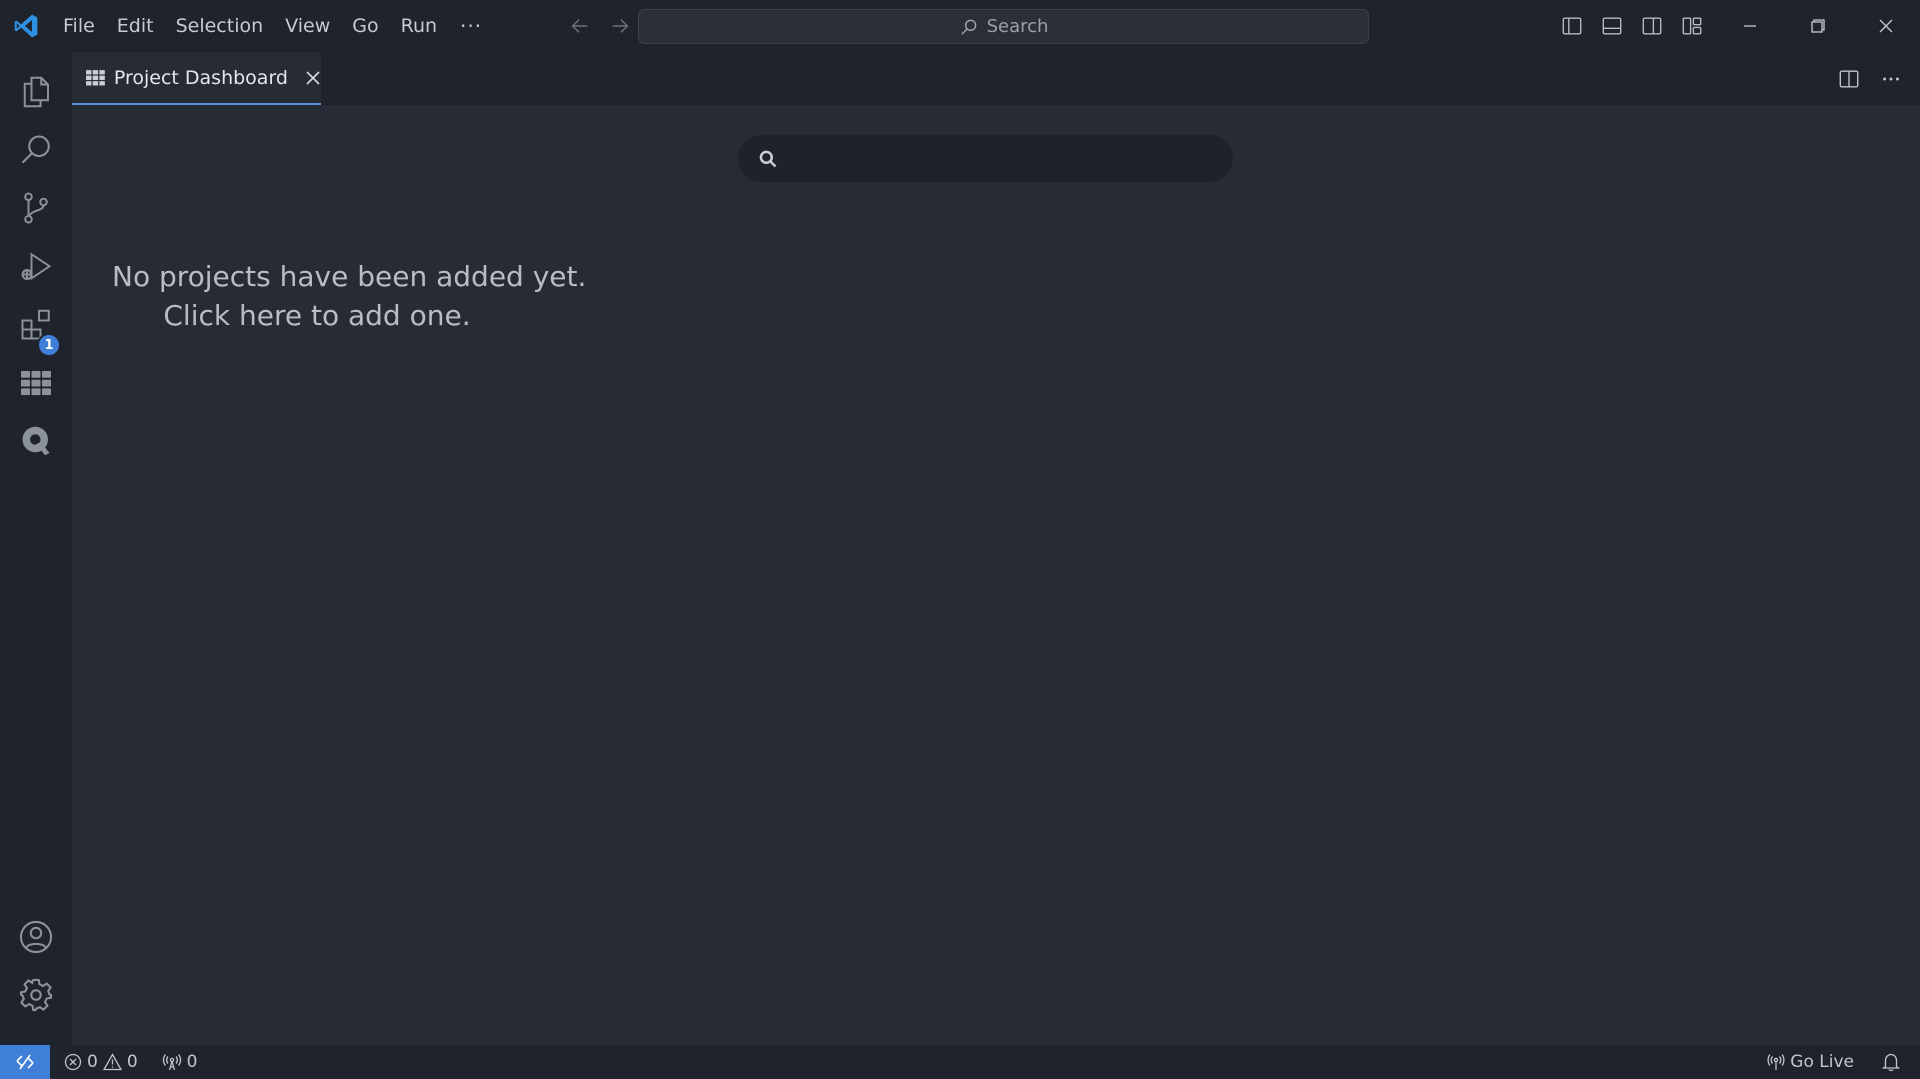 The image size is (1920, 1079). What do you see at coordinates (1652, 26) in the screenshot?
I see `toggle-secondary-sidebar-icon` at bounding box center [1652, 26].